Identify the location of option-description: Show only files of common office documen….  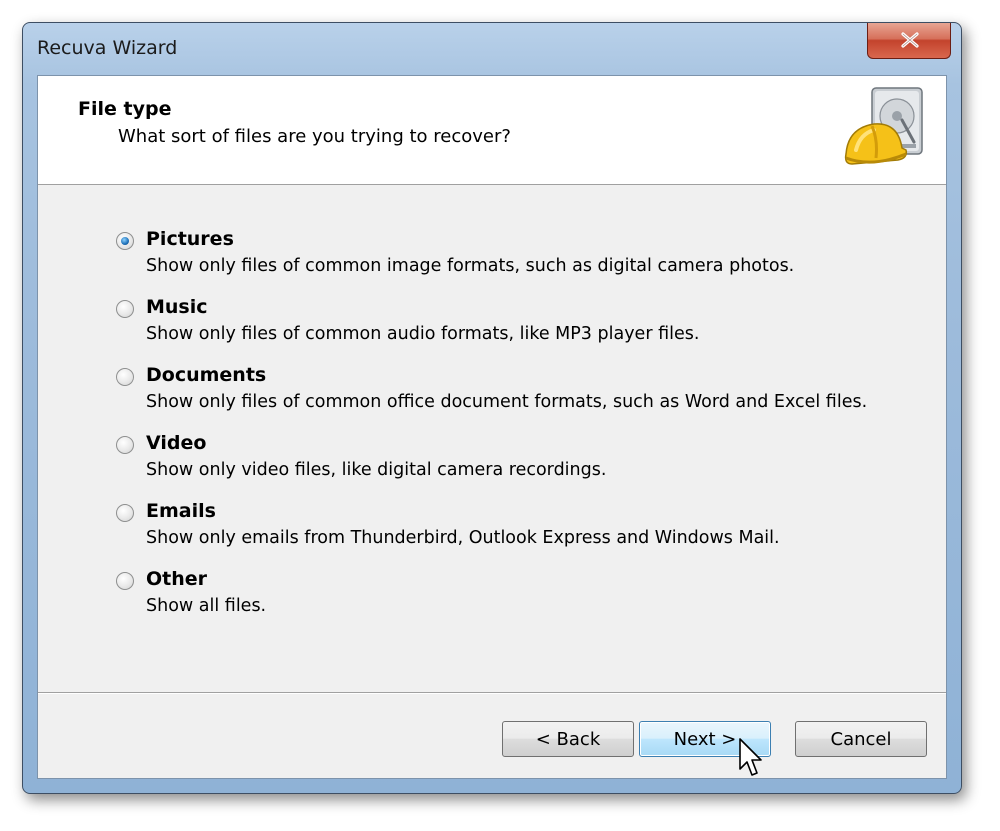
(507, 402).